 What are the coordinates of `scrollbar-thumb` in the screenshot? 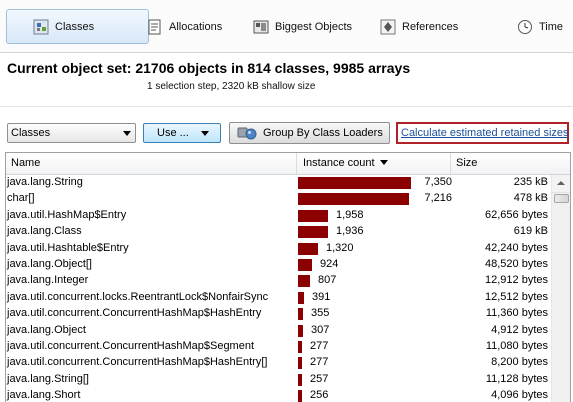 It's located at (561, 198).